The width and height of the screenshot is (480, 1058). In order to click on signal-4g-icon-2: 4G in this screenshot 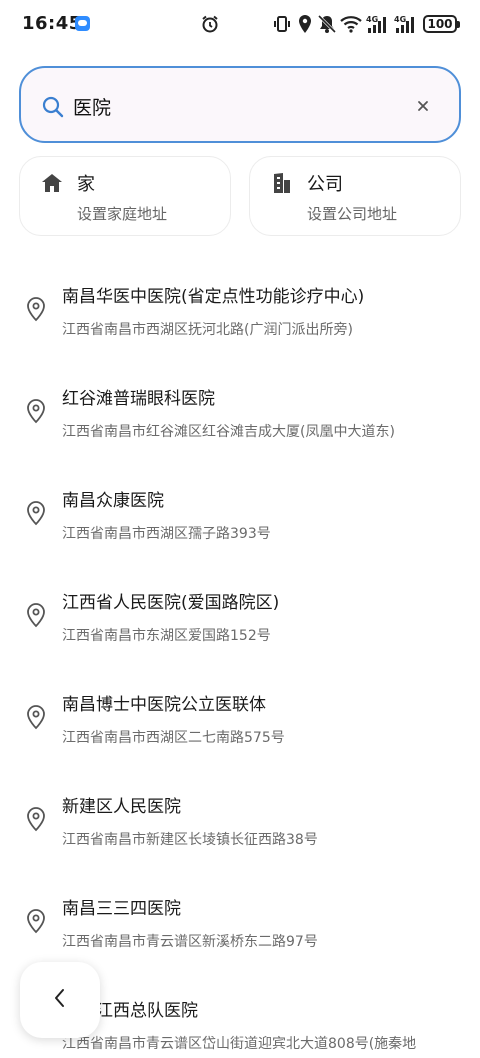, I will do `click(406, 24)`.